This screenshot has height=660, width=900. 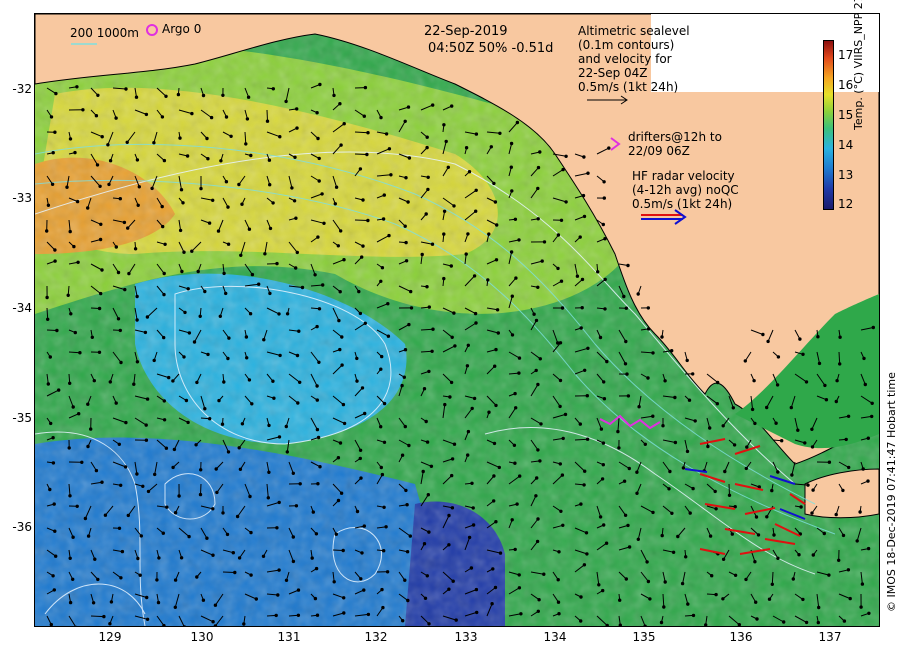 What do you see at coordinates (846, 145) in the screenshot?
I see `colorbar-tick-label: 14` at bounding box center [846, 145].